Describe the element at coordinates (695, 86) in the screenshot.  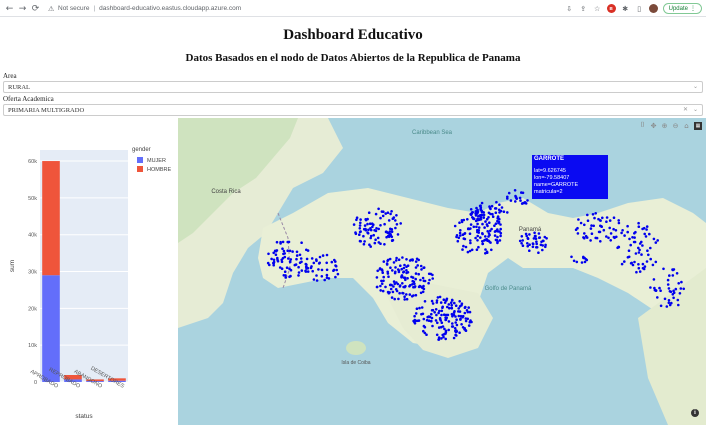
I see `chevron-down-icon: ⌄` at that location.